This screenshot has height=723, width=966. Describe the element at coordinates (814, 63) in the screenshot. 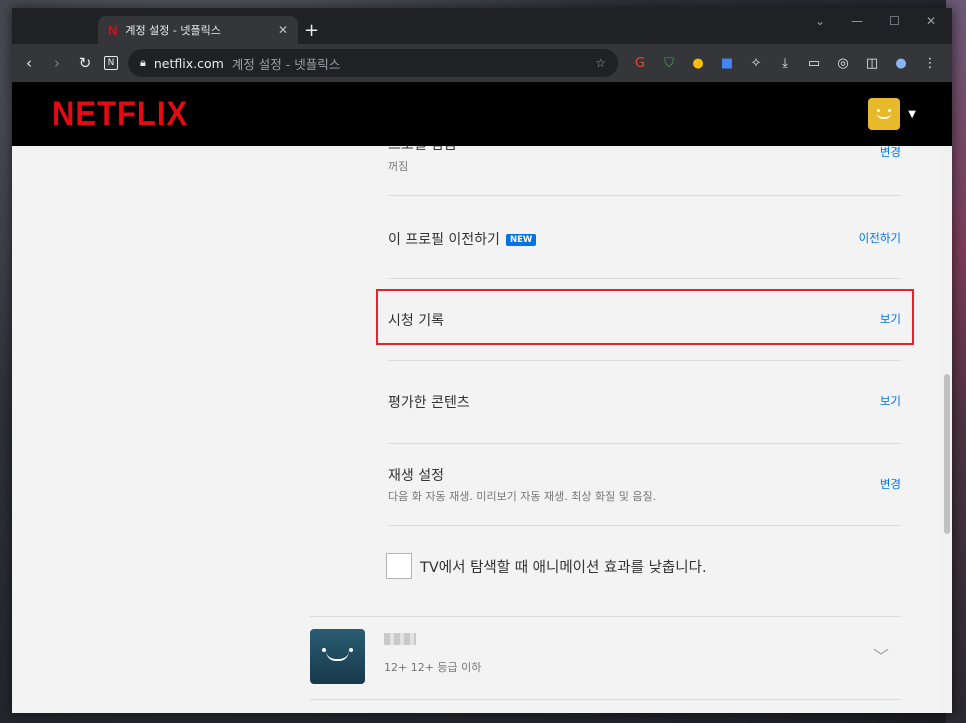

I see `screencast-icon: ▭` at that location.